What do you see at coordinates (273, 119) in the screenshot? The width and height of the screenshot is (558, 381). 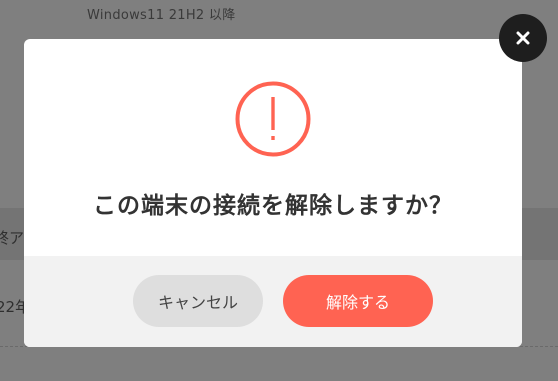 I see `exclamation-circle-icon` at bounding box center [273, 119].